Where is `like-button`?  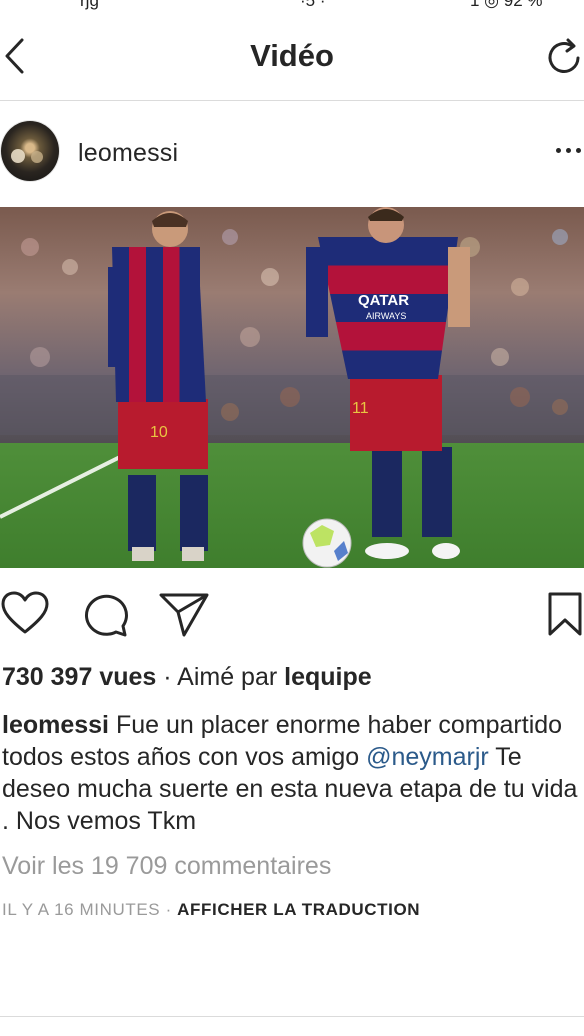
like-button is located at coordinates (25, 616).